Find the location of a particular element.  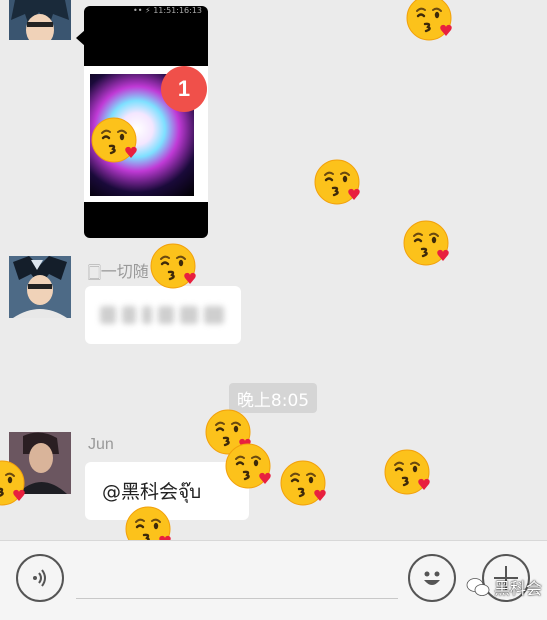

input-bar is located at coordinates (273, 580).